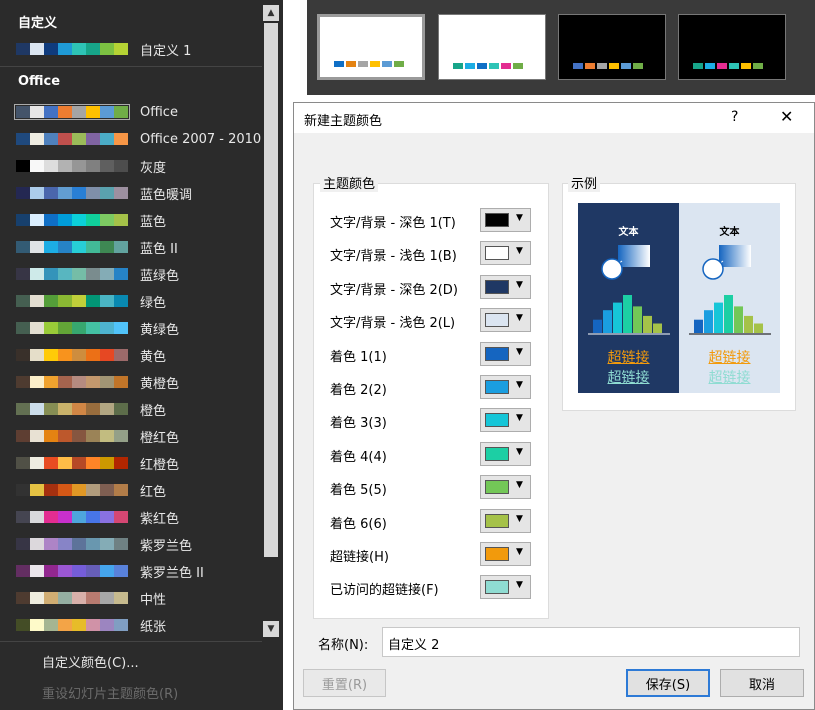  I want to click on theme-item: 蓝绿色, so click(136, 274).